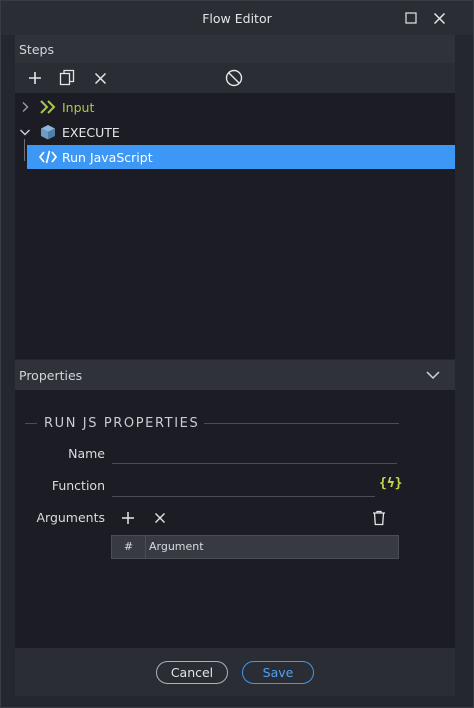  What do you see at coordinates (48, 132) in the screenshot?
I see `cube-icon` at bounding box center [48, 132].